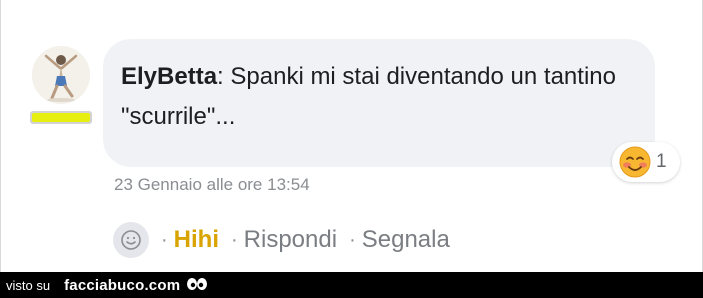 The height and width of the screenshot is (298, 703). I want to click on comment-actions: · Hihi · Rispondi · Segnala, so click(281, 240).